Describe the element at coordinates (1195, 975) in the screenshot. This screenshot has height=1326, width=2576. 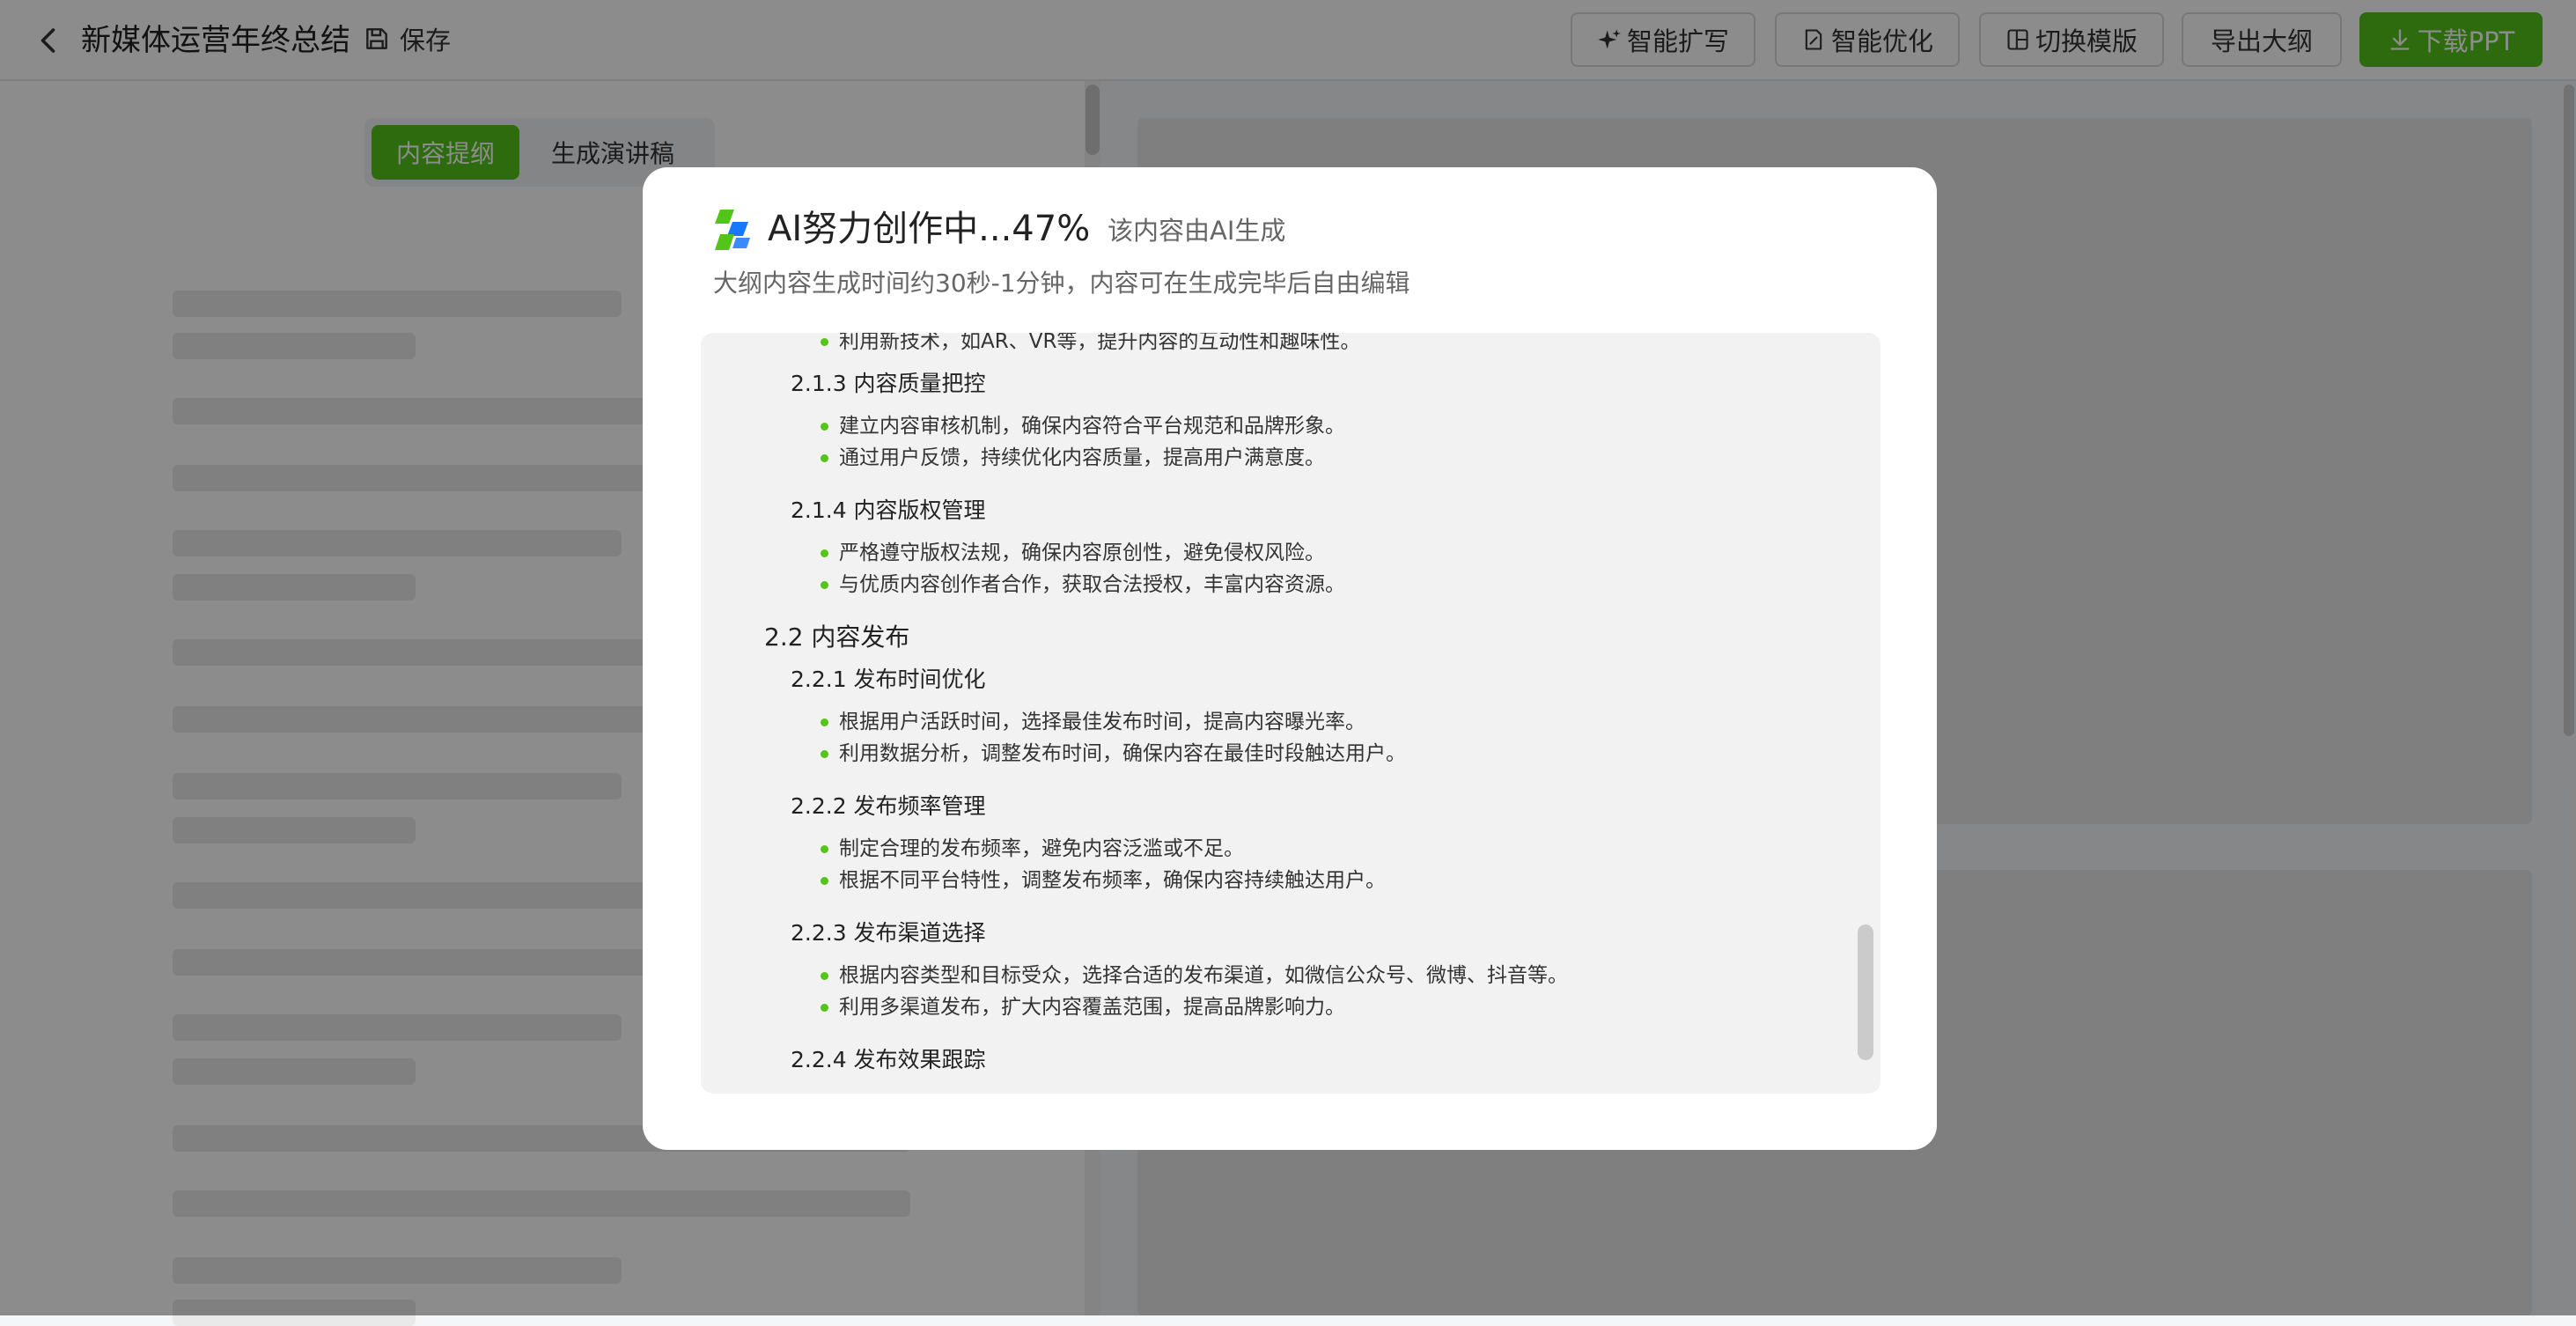
I see `outline-bullet: 根据内容类型和目标受众，选择合适的发布渠道，如微信公众号、微博、抖音等。` at that location.